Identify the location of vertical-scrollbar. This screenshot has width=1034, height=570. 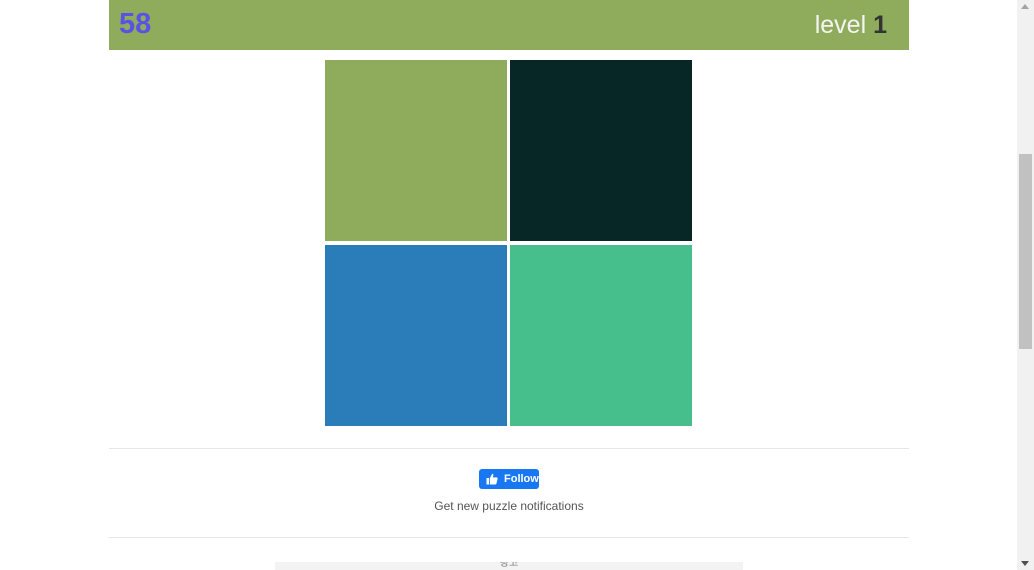
(1025, 285).